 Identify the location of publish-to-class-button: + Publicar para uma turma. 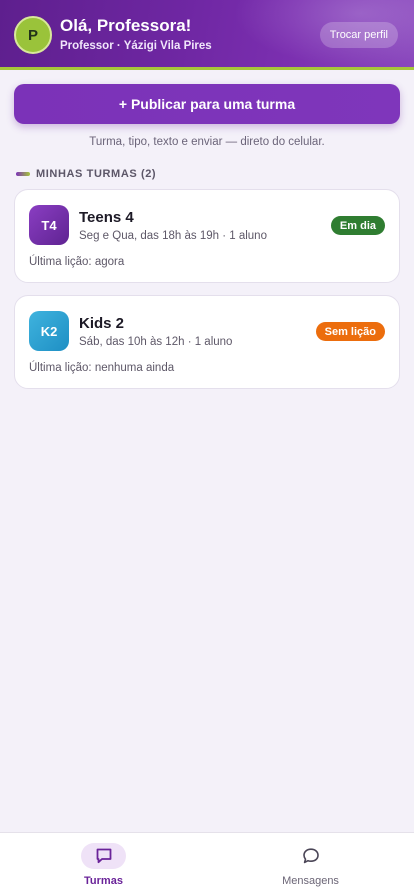
(207, 104).